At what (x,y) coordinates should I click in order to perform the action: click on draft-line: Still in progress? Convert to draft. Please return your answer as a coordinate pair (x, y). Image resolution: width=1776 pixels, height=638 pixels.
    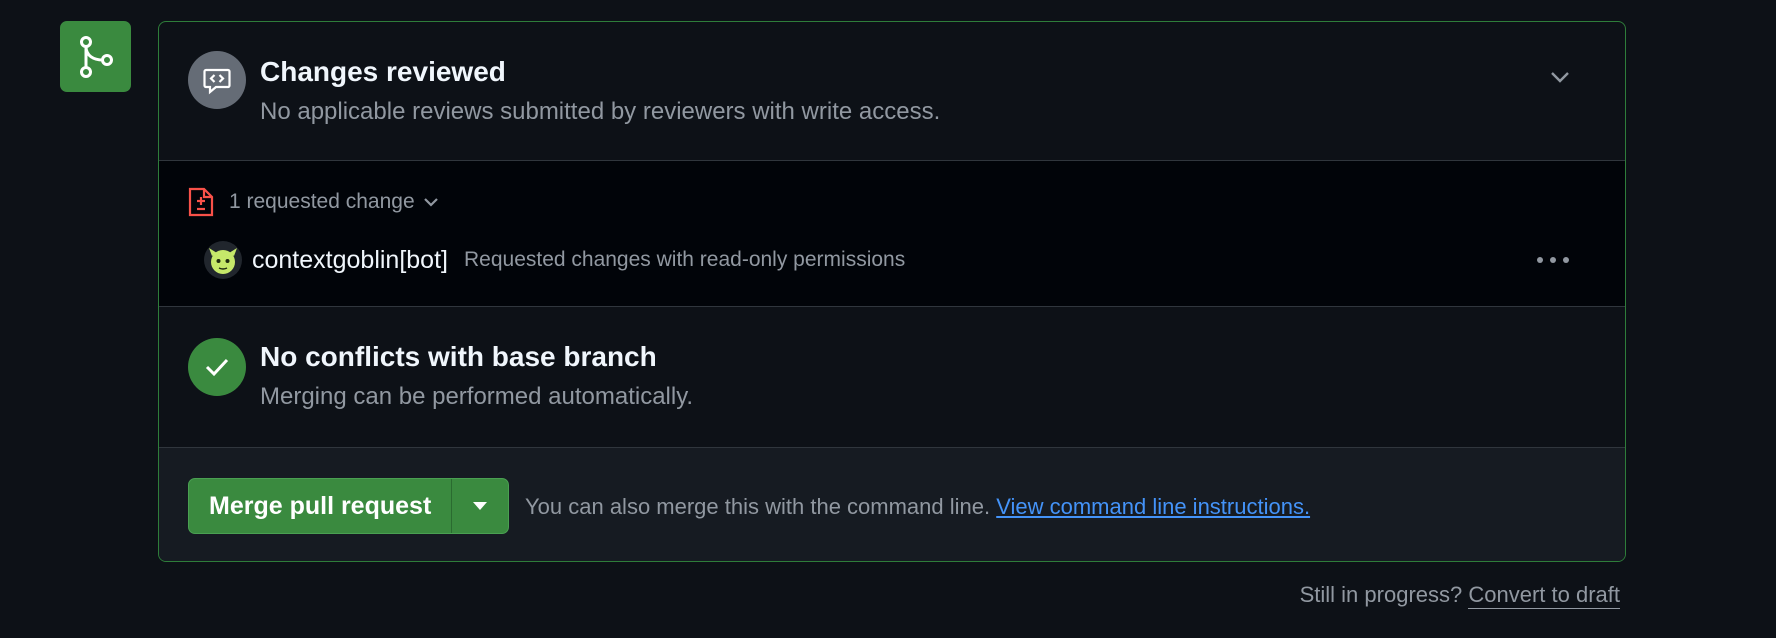
    Looking at the image, I should click on (1459, 595).